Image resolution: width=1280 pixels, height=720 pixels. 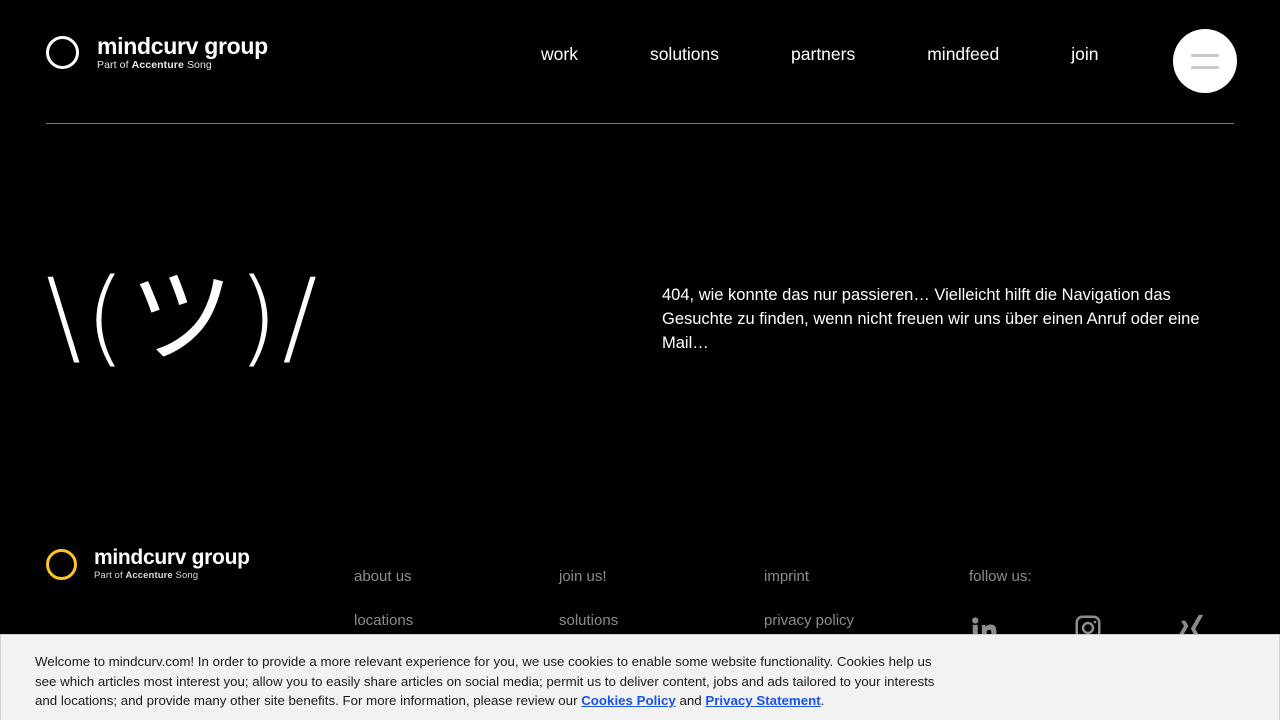 I want to click on brand-text-block: mindcurv group Part of Accenture Song, so click(x=182, y=53).